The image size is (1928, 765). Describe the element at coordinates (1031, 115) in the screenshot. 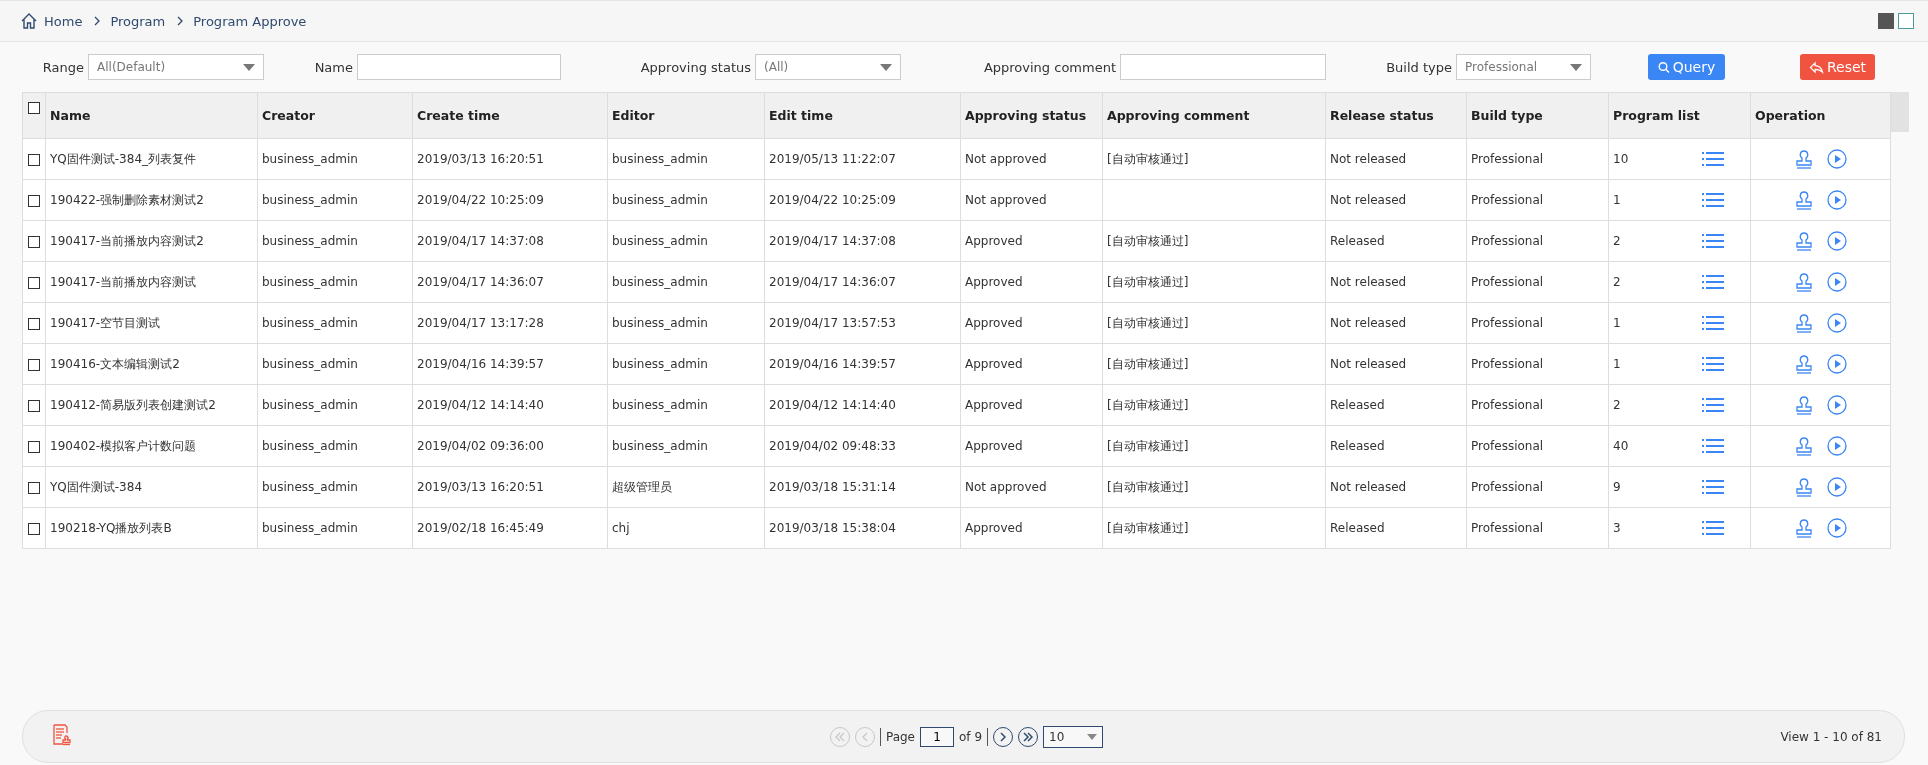

I see `column-header: Approving status` at that location.